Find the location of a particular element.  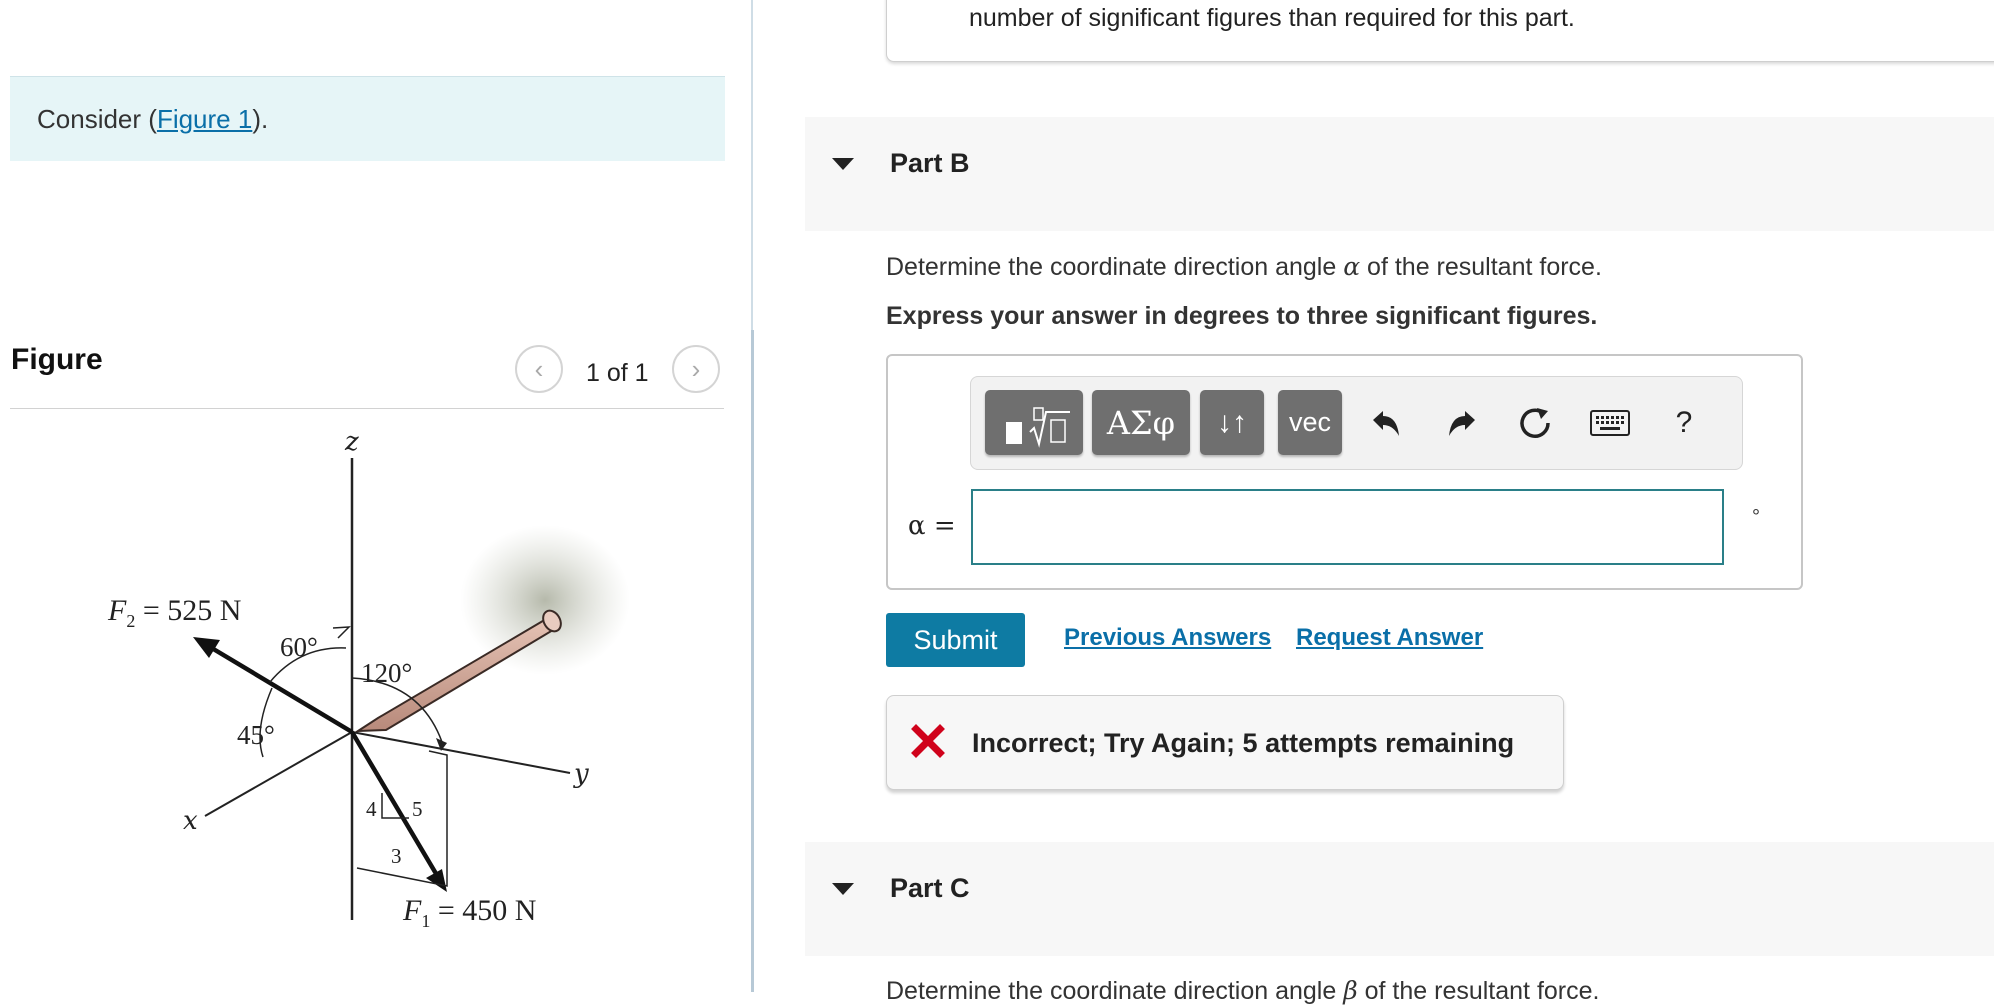

part-c-header: Part C is located at coordinates (1399, 899).